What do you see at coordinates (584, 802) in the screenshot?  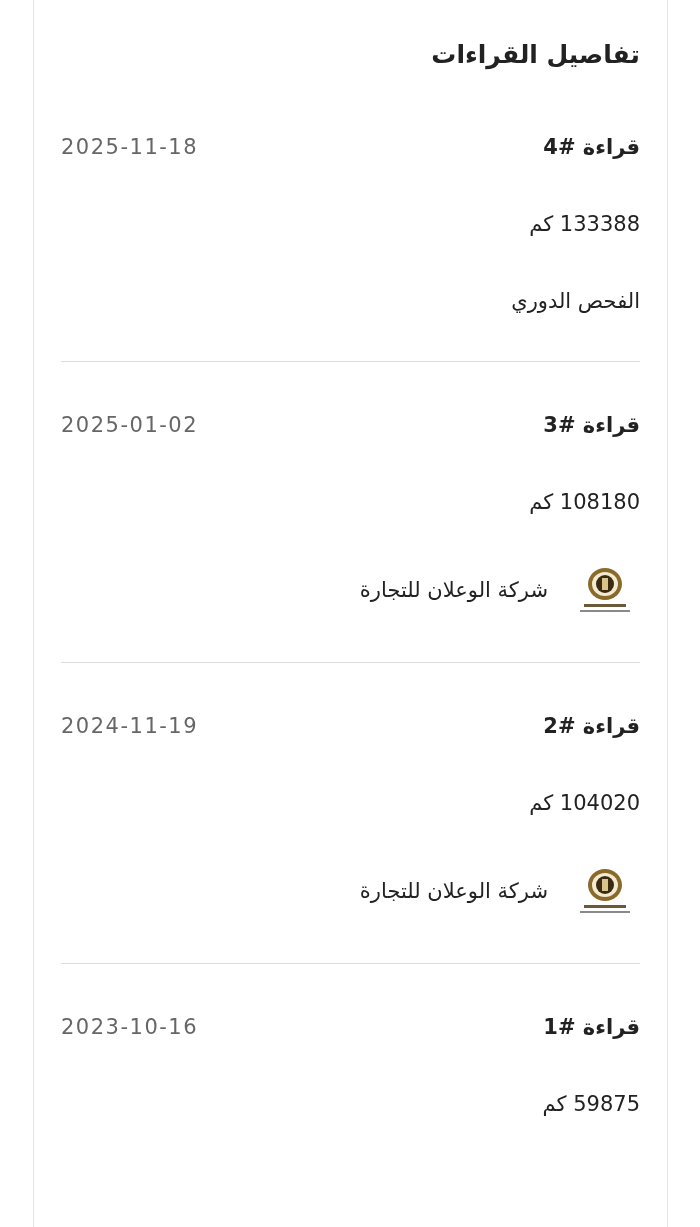 I see `odometer-reading: 104020 كم` at bounding box center [584, 802].